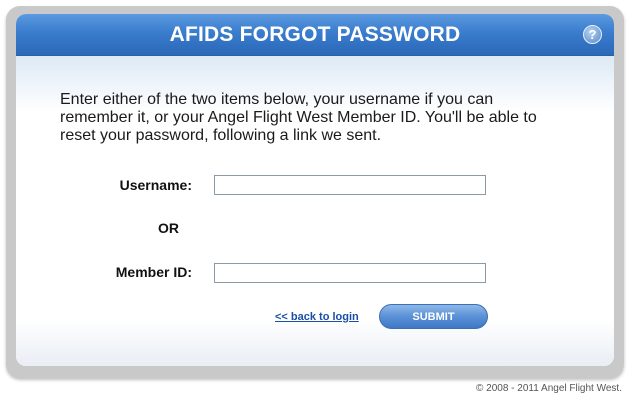 Image resolution: width=632 pixels, height=396 pixels. What do you see at coordinates (155, 185) in the screenshot?
I see `username-label: Username:` at bounding box center [155, 185].